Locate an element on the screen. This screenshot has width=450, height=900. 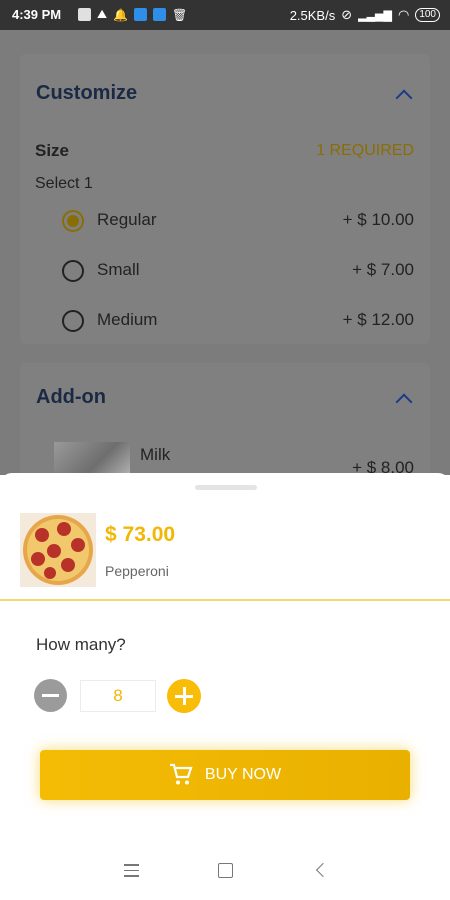
decrease-button is located at coordinates (50, 695).